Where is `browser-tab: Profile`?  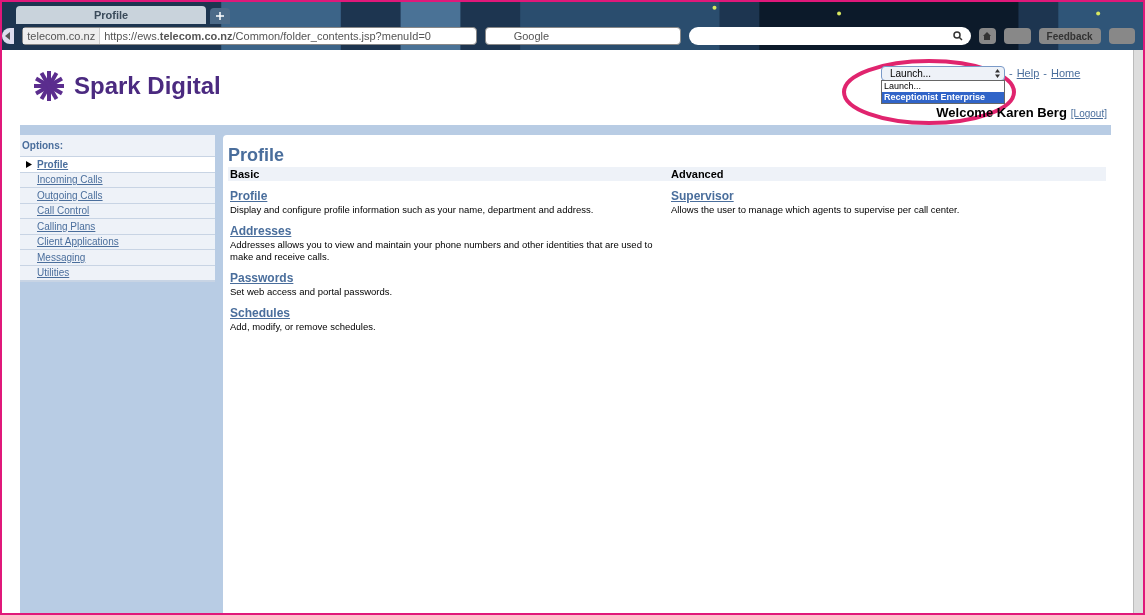
browser-tab: Profile is located at coordinates (111, 15).